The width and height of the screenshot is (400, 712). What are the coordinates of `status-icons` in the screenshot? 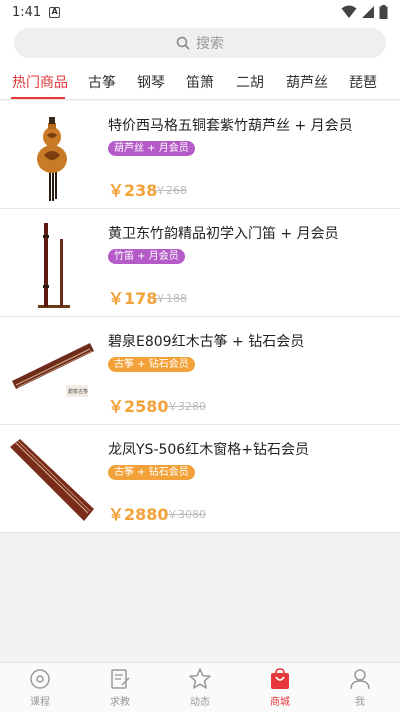 It's located at (364, 12).